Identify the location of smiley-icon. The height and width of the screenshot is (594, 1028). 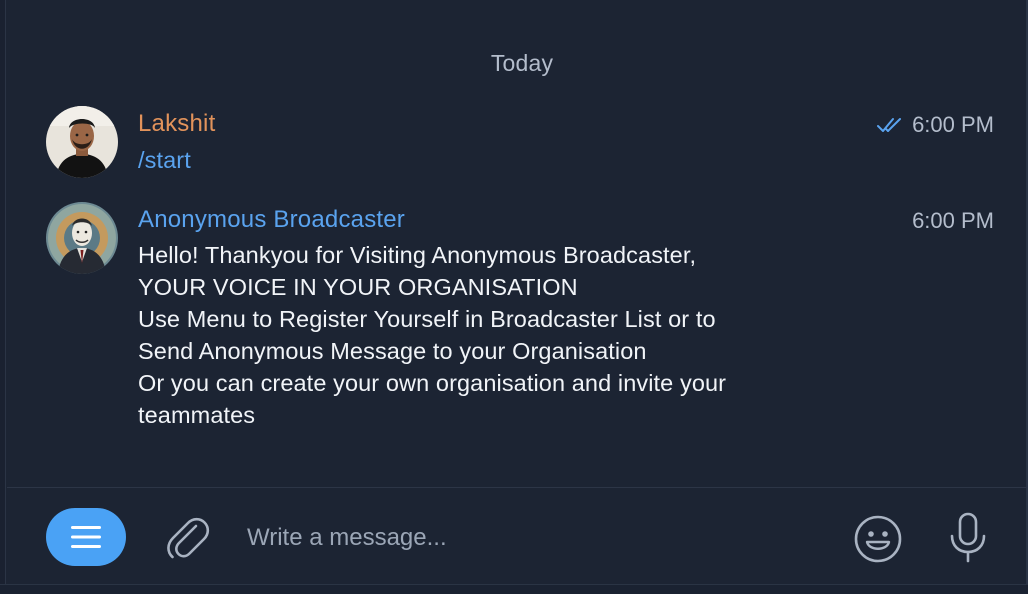
(878, 539).